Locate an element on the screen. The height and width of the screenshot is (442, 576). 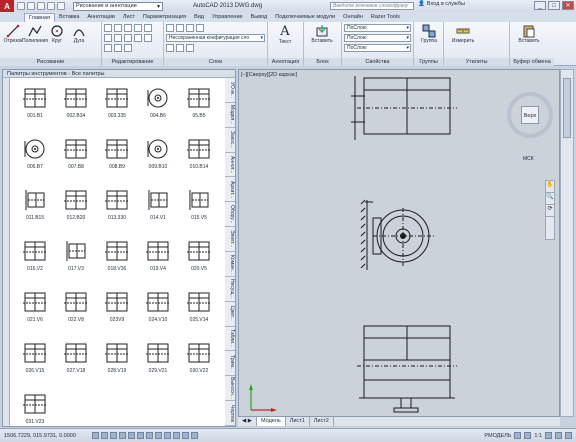
palette-tool-item: 030.V22 is located at coordinates (199, 361).